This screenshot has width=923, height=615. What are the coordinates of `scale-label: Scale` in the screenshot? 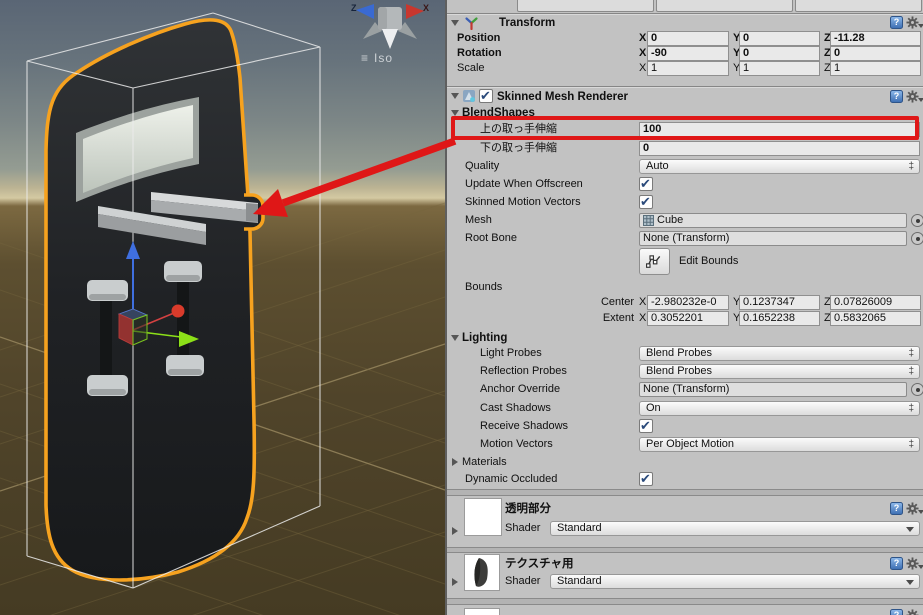 It's located at (471, 68).